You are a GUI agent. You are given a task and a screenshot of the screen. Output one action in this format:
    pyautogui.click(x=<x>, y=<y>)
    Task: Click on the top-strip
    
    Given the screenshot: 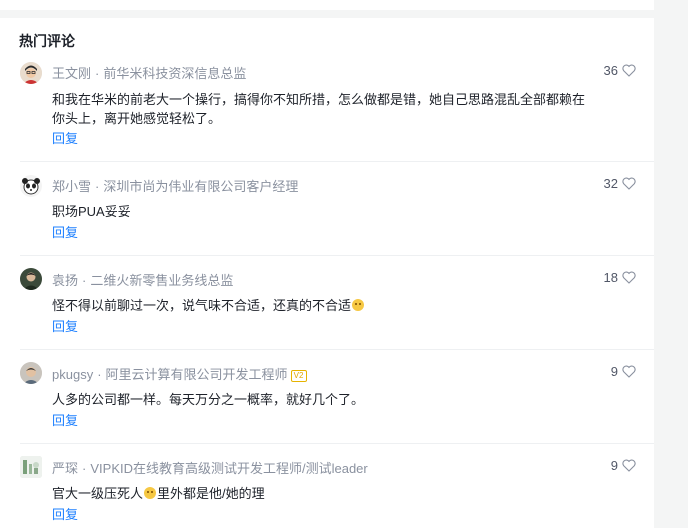 What is the action you would take?
    pyautogui.click(x=327, y=5)
    